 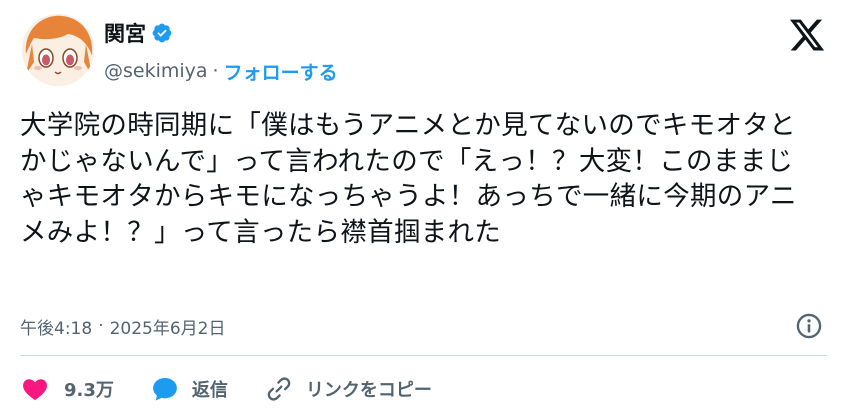 I want to click on avatar-illustration, so click(x=58, y=50).